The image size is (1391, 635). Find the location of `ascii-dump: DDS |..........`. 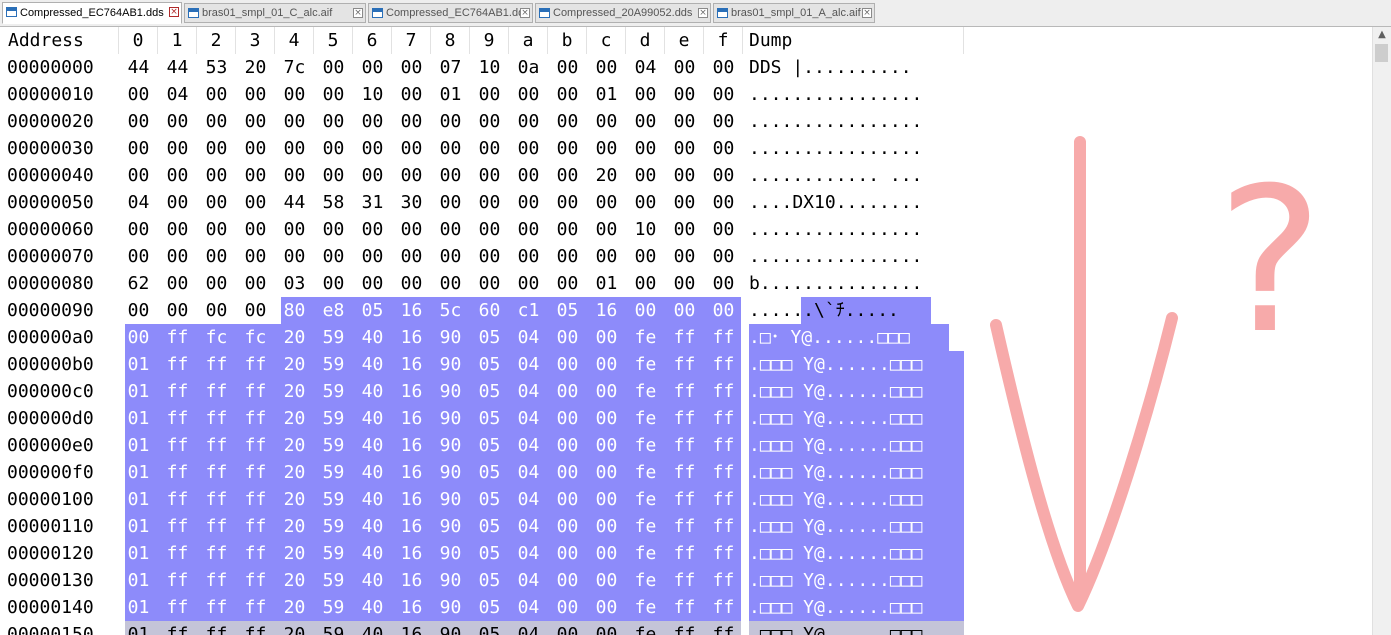

ascii-dump: DDS |.......... is located at coordinates (856, 67).